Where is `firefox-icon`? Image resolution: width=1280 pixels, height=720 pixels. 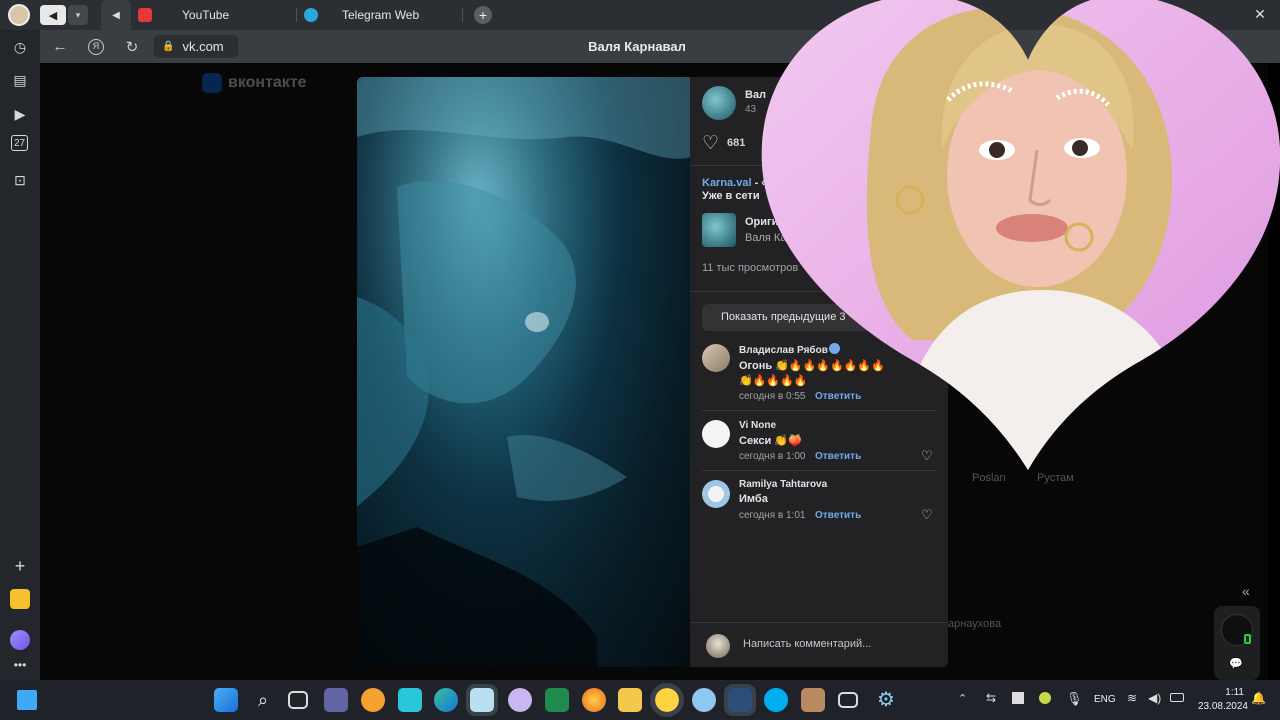
firefox-icon is located at coordinates (594, 700).